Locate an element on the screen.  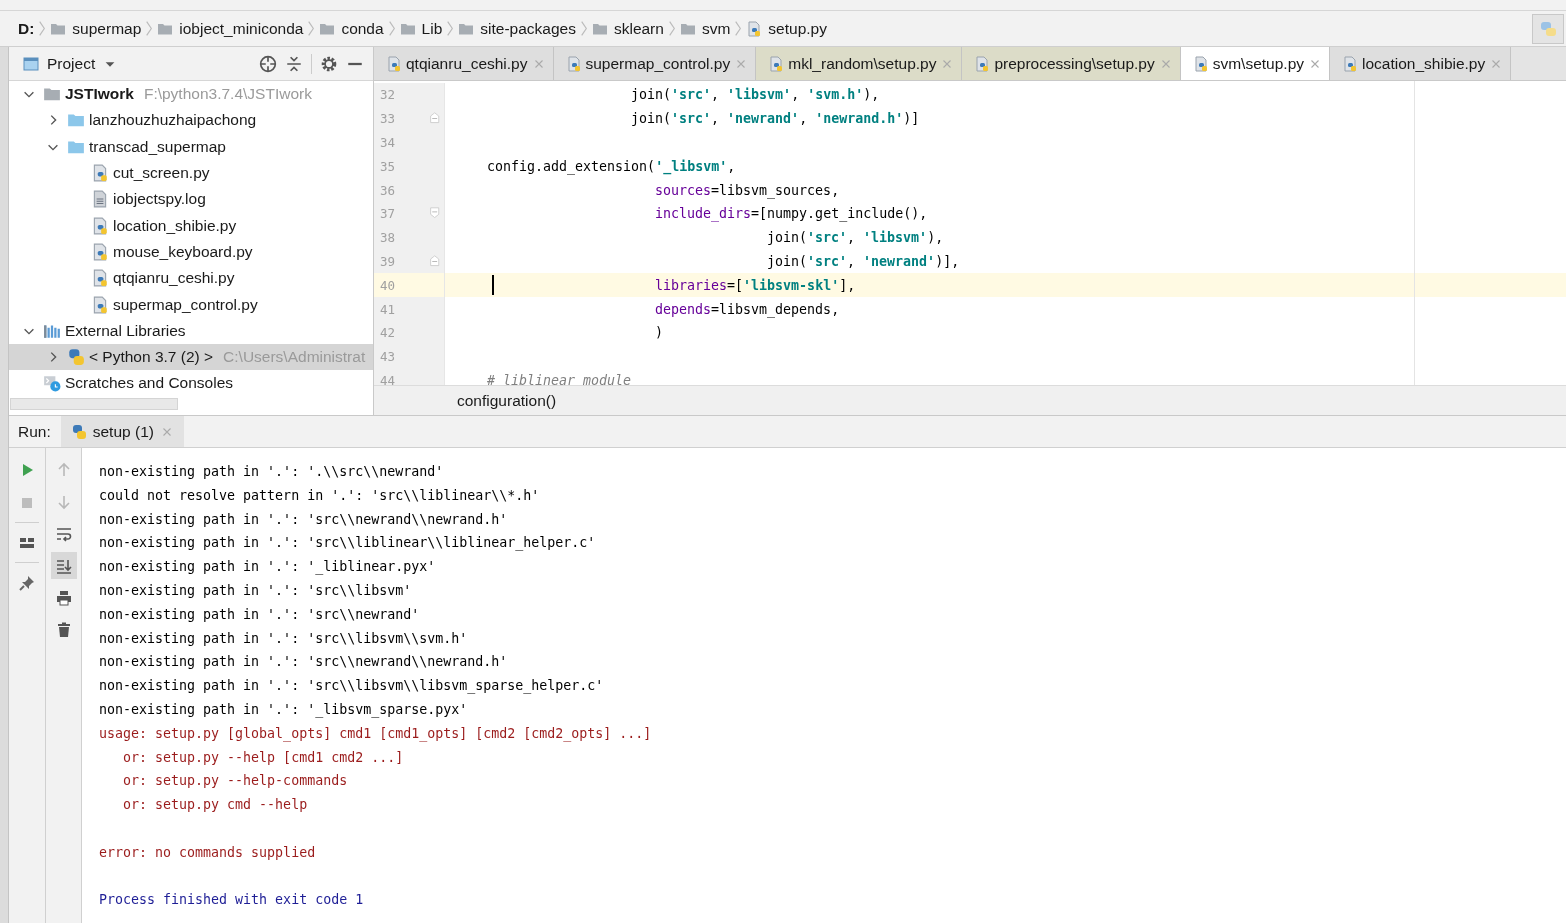
editor-tab: location_shibie.py is located at coordinates (1421, 63).